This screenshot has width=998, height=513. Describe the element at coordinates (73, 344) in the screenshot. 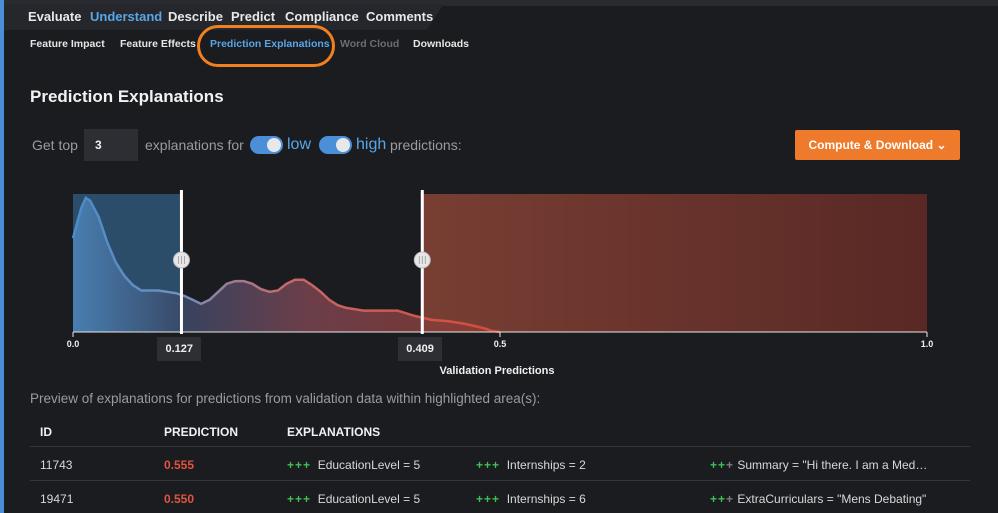

I see `x-tick-label: 0.0` at that location.